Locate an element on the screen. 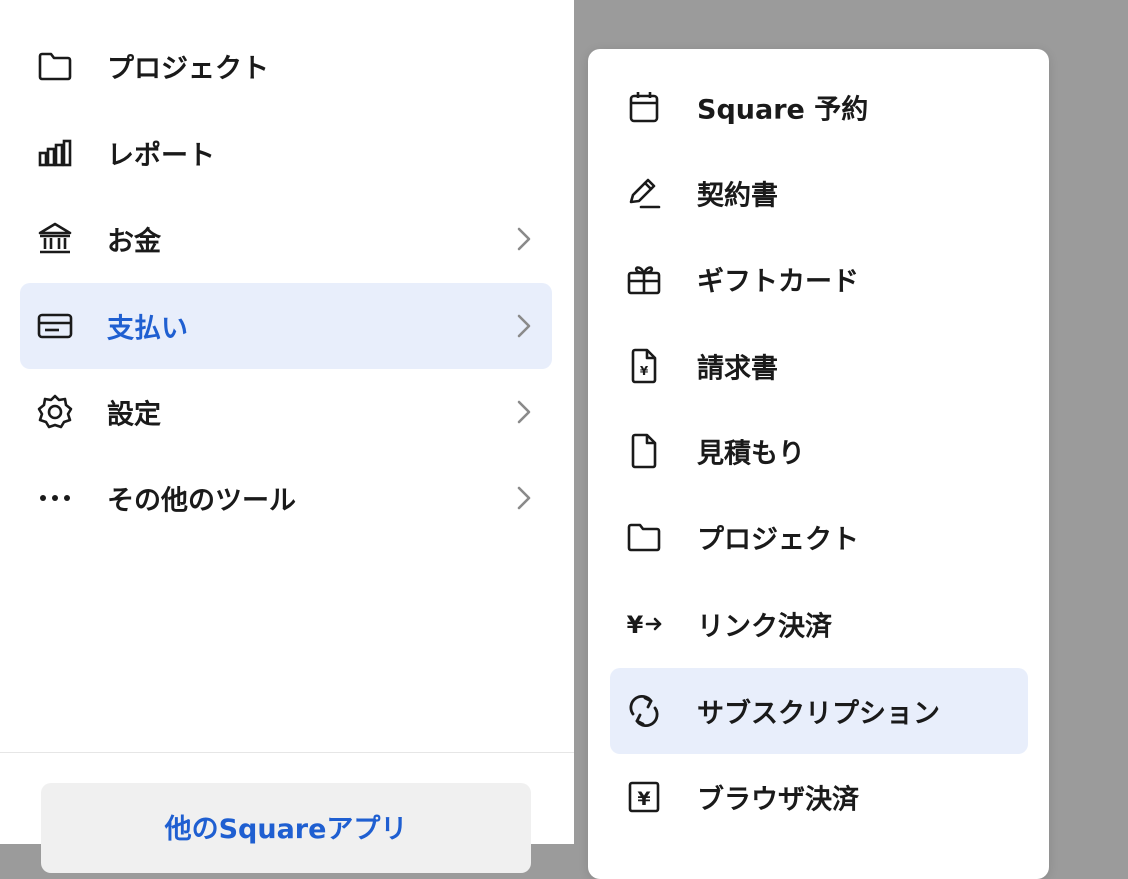  more-dots-icon is located at coordinates (55, 498).